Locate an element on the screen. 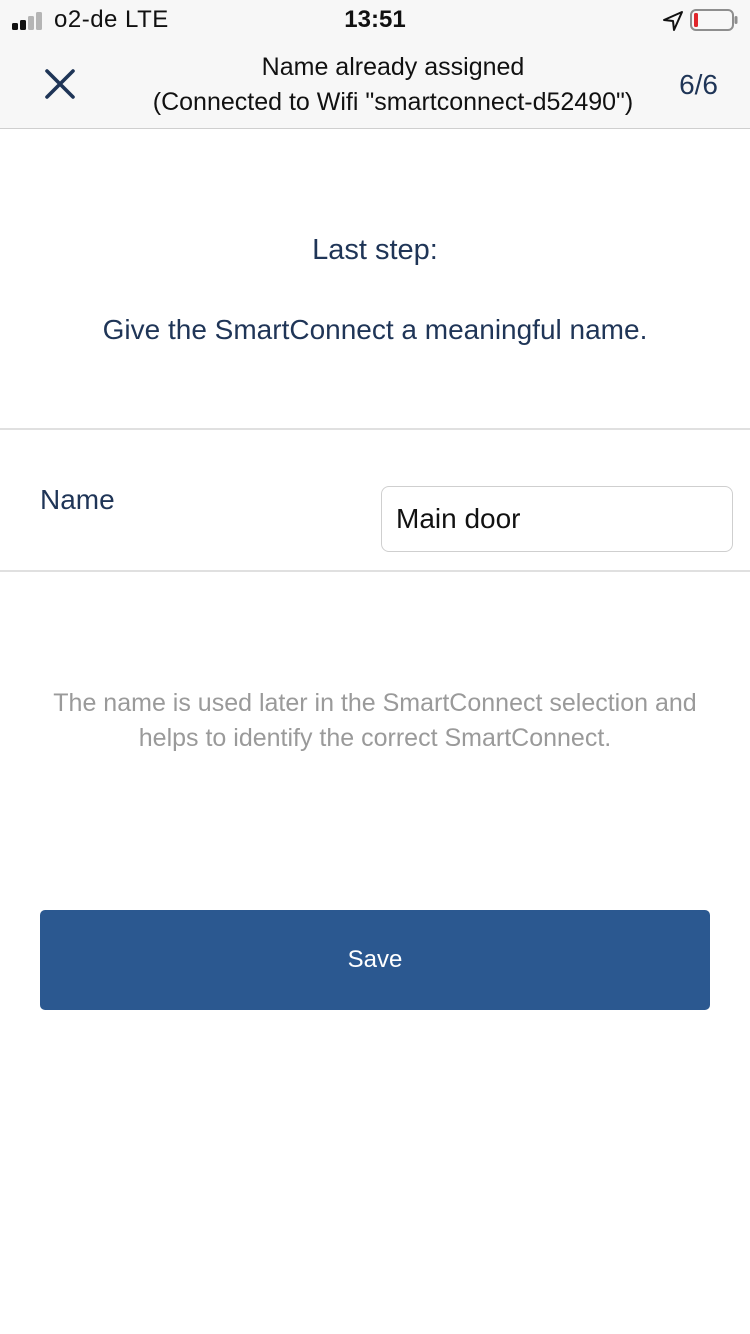 The image size is (750, 1334). location-arrow-icon is located at coordinates (673, 21).